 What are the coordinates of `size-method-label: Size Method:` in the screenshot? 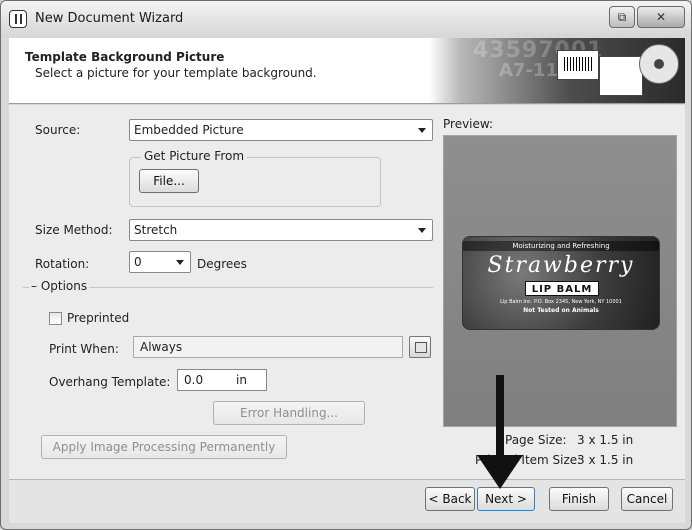 It's located at (74, 230).